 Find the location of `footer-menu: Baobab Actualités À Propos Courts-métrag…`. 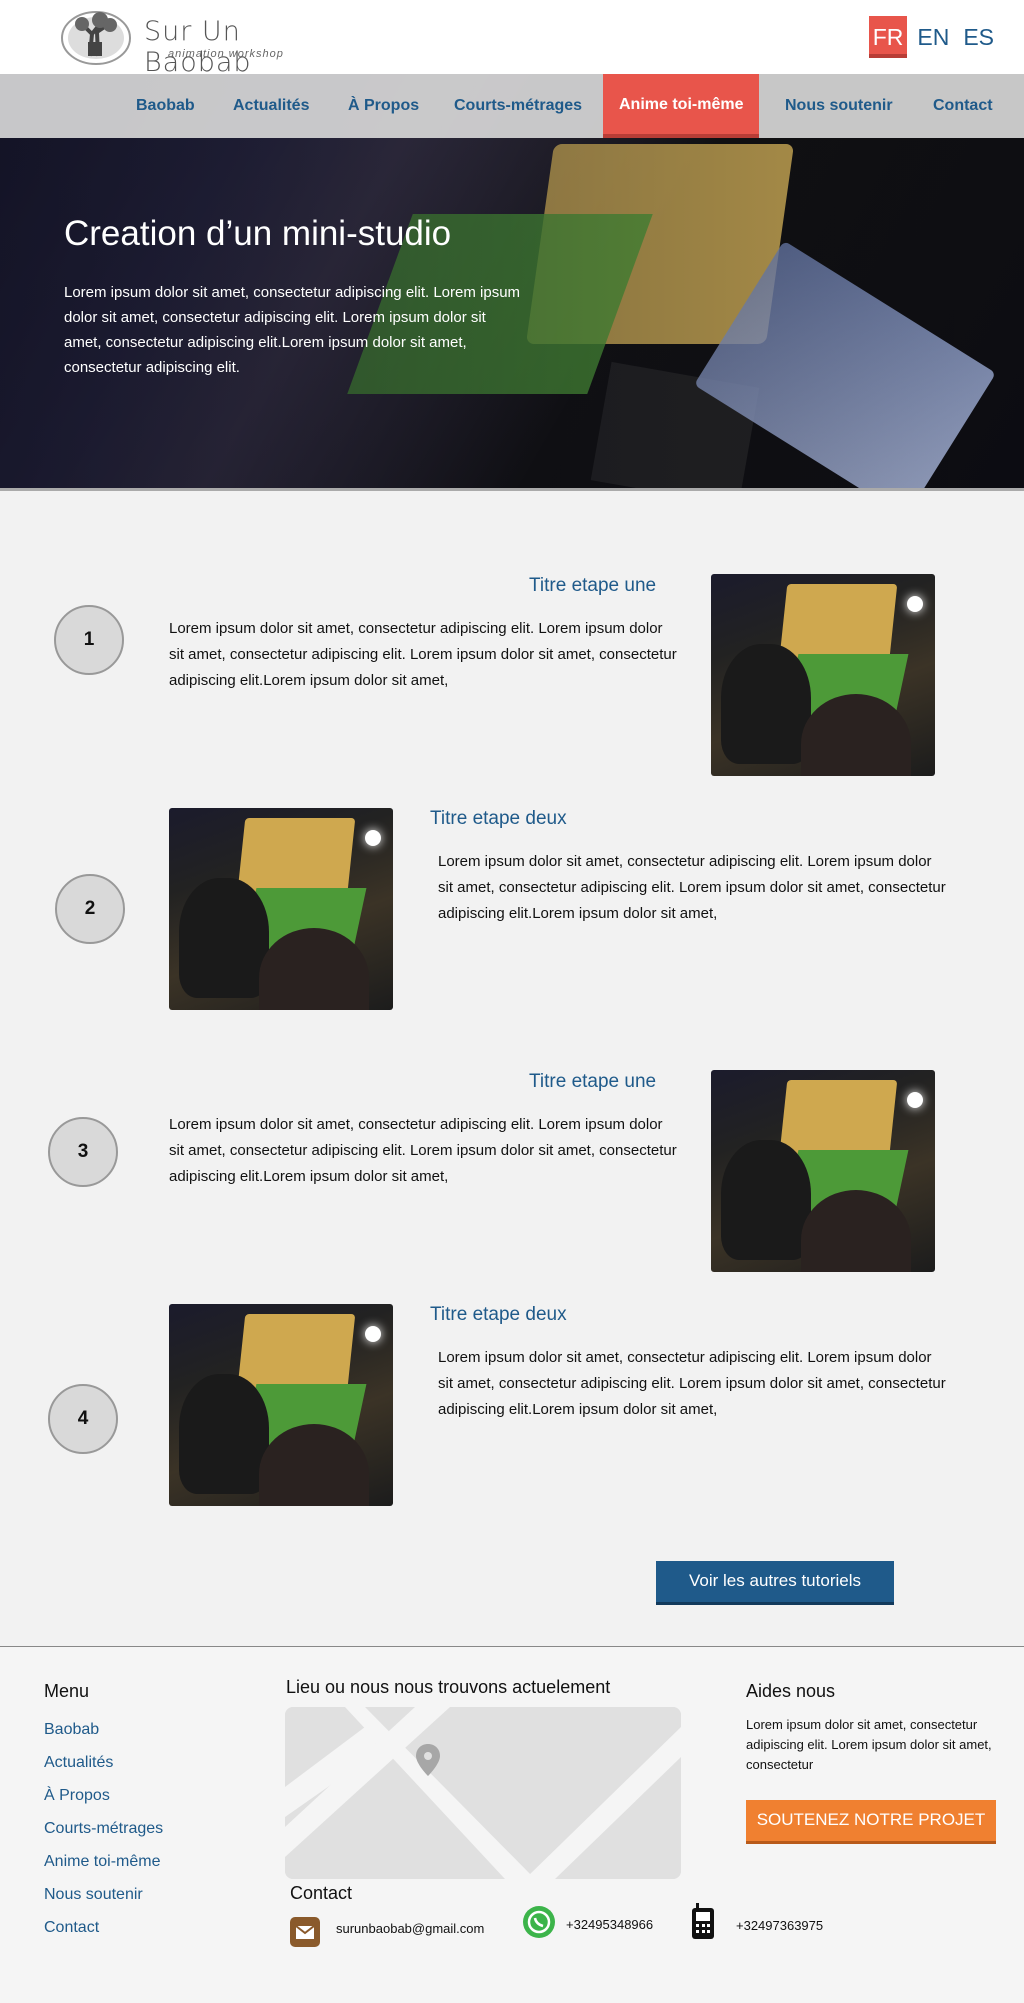

footer-menu: Baobab Actualités À Propos Courts-métrag… is located at coordinates (103, 1834).